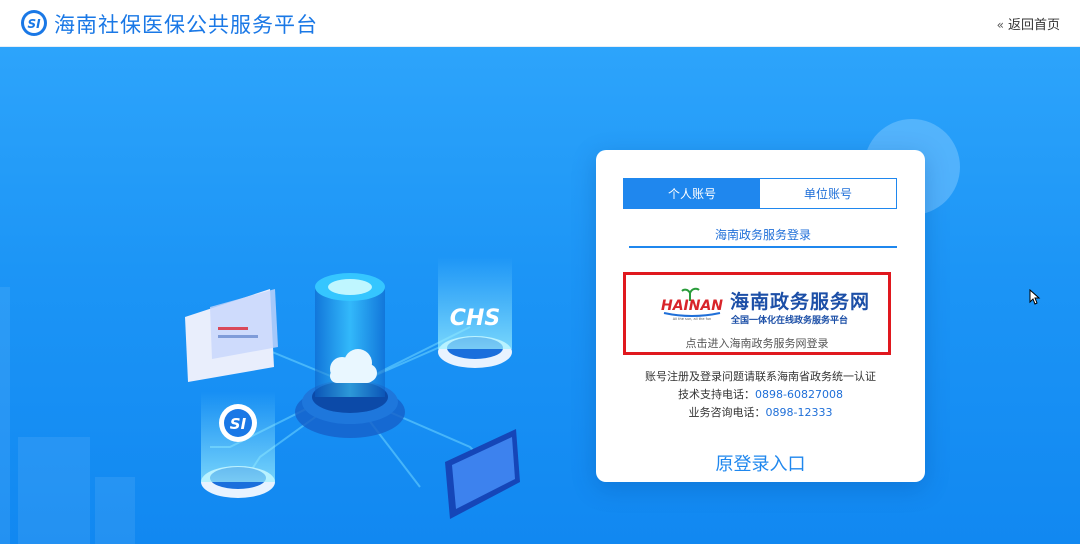  Describe the element at coordinates (186, 25) in the screenshot. I see `site-title: 海南社保医保公共服务平台` at that location.